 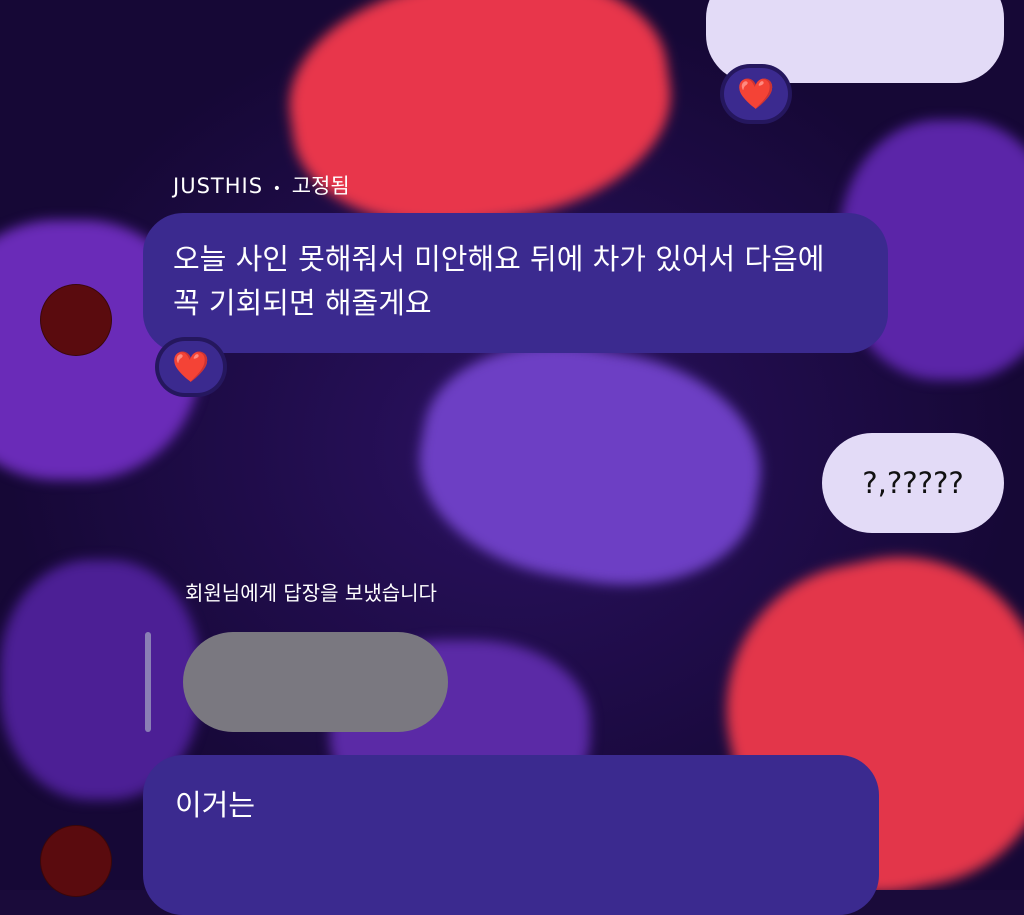 What do you see at coordinates (315, 682) in the screenshot?
I see `quoted-message-bubble` at bounding box center [315, 682].